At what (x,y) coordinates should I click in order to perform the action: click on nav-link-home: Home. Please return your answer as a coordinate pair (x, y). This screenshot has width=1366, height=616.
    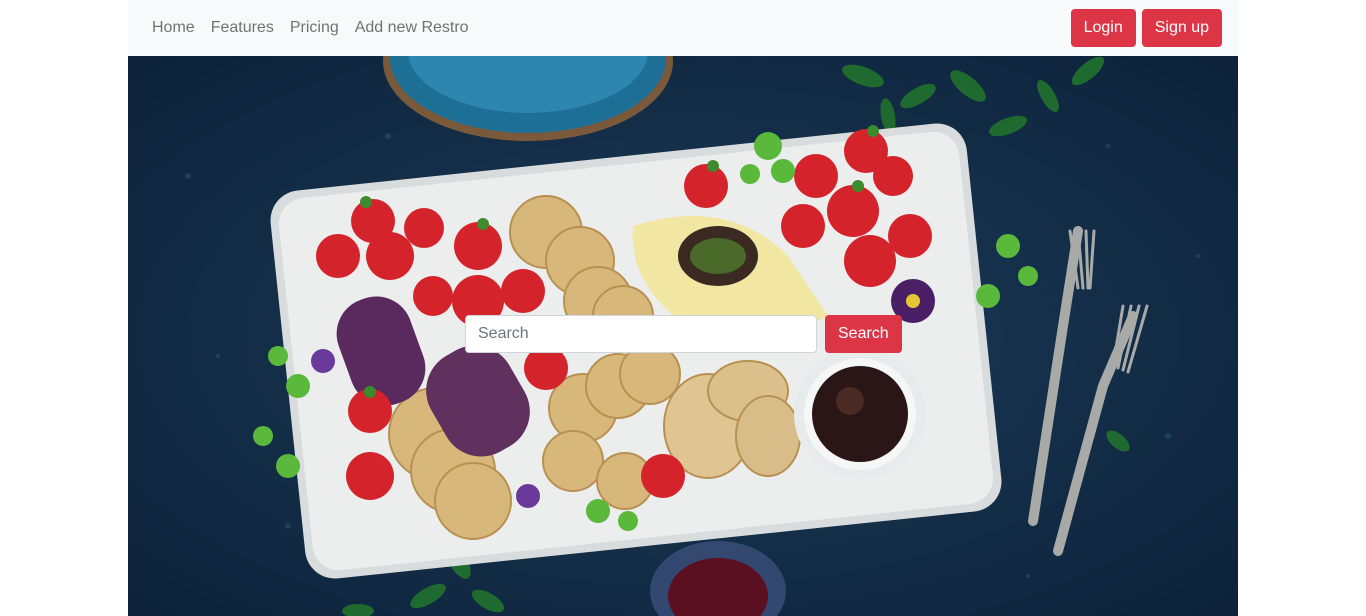
    Looking at the image, I should click on (173, 28).